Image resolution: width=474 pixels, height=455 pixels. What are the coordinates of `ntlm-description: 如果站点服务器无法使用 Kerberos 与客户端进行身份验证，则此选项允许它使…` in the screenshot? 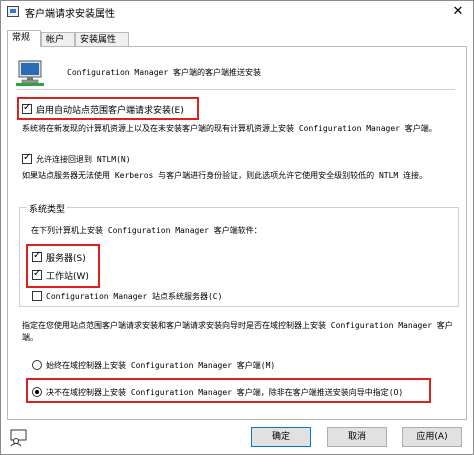 It's located at (225, 175).